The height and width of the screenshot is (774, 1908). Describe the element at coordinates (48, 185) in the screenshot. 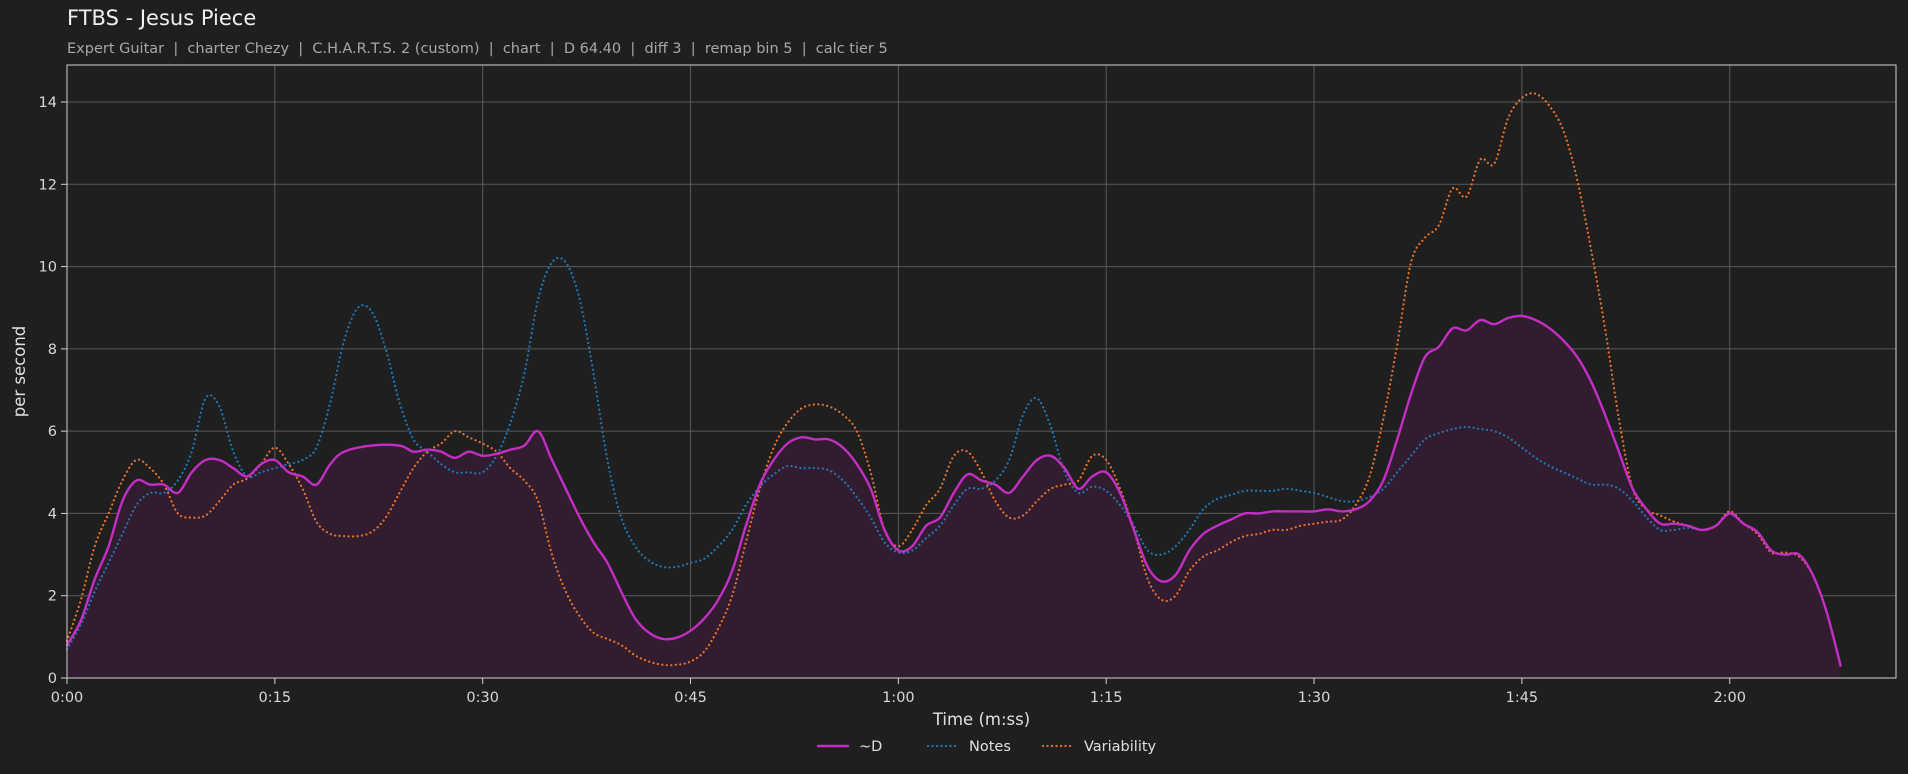

I see `y-tick-label: 12` at that location.